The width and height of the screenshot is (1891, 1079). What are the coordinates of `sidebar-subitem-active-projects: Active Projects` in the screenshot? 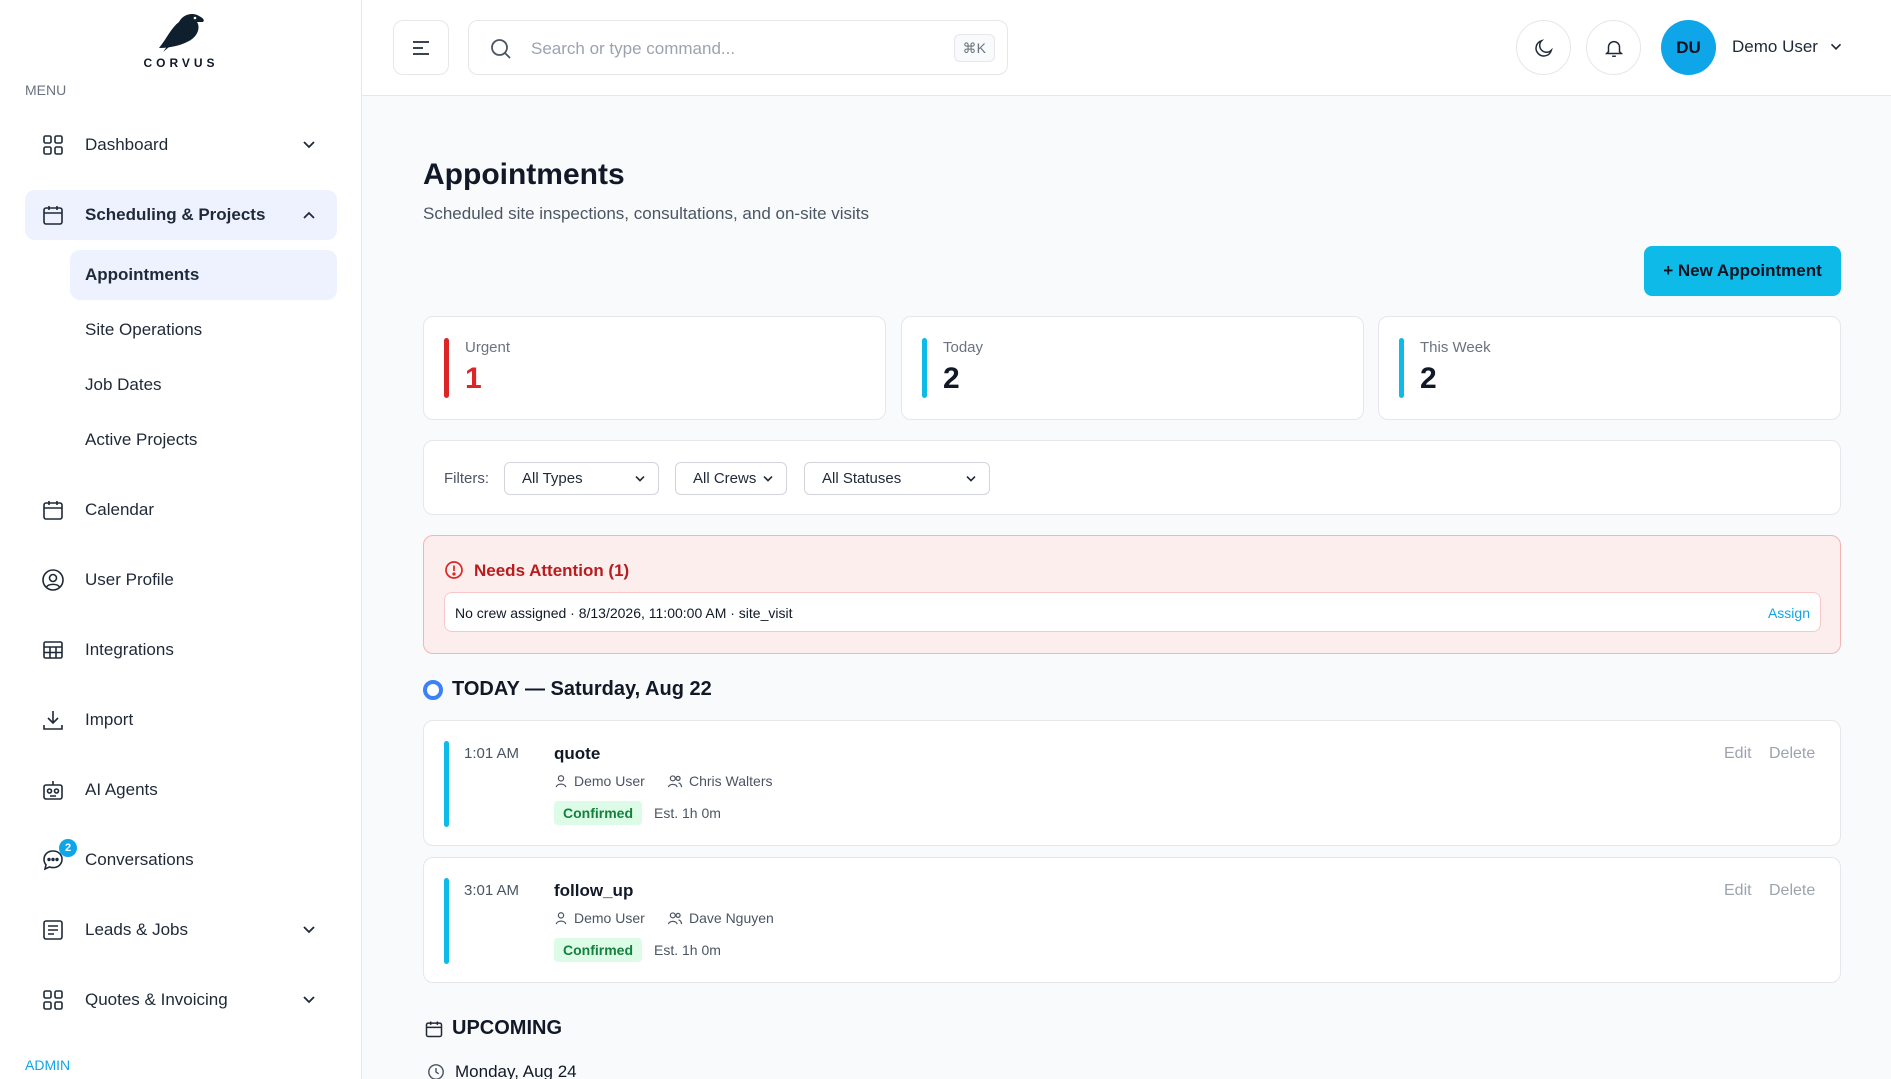 It's located at (203, 440).